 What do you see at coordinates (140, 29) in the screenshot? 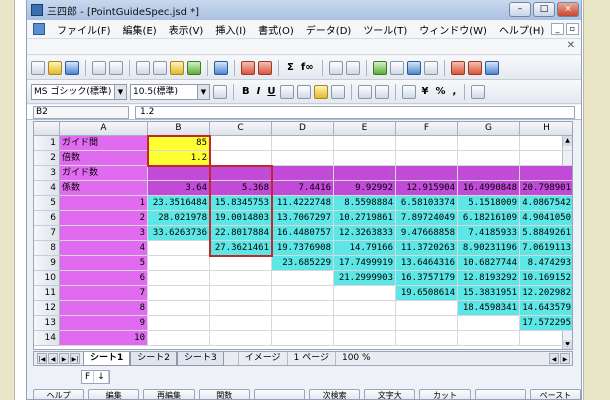
I see `menu-edit: 編集(E)` at bounding box center [140, 29].